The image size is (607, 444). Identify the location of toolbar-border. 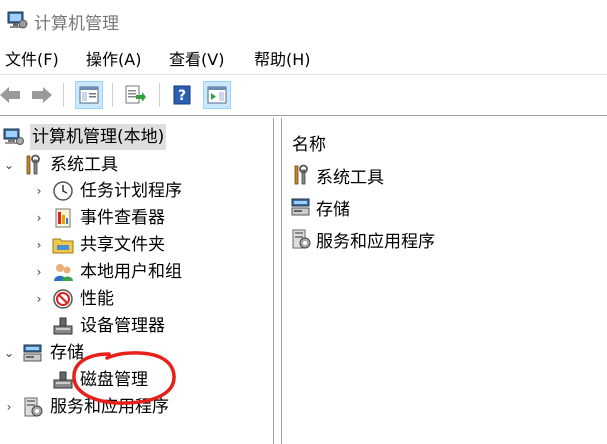
(303, 115).